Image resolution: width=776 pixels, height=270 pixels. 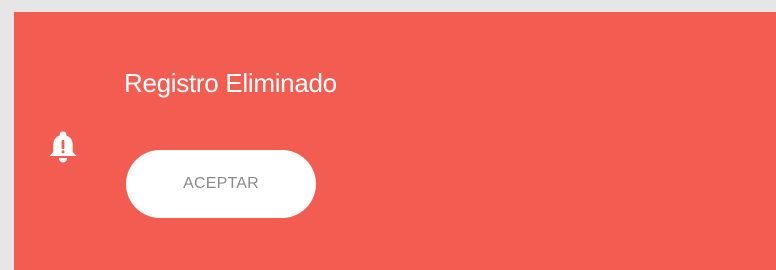 I want to click on bell-alert-icon, so click(x=63, y=147).